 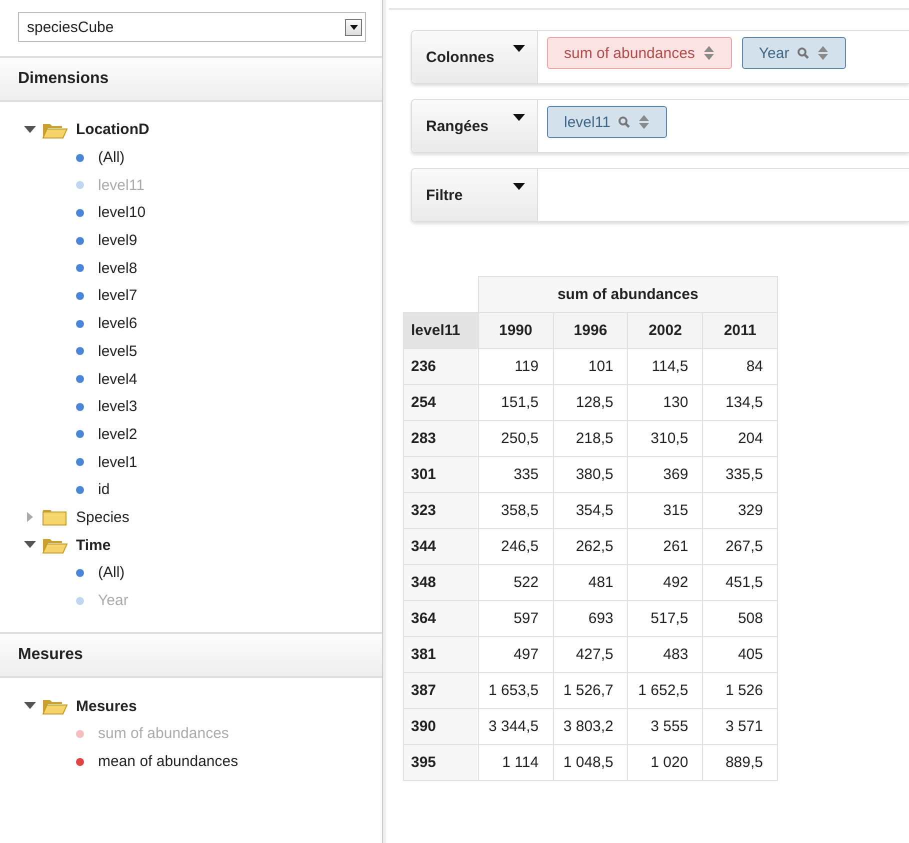 What do you see at coordinates (113, 129) in the screenshot?
I see `node-label: LocationD` at bounding box center [113, 129].